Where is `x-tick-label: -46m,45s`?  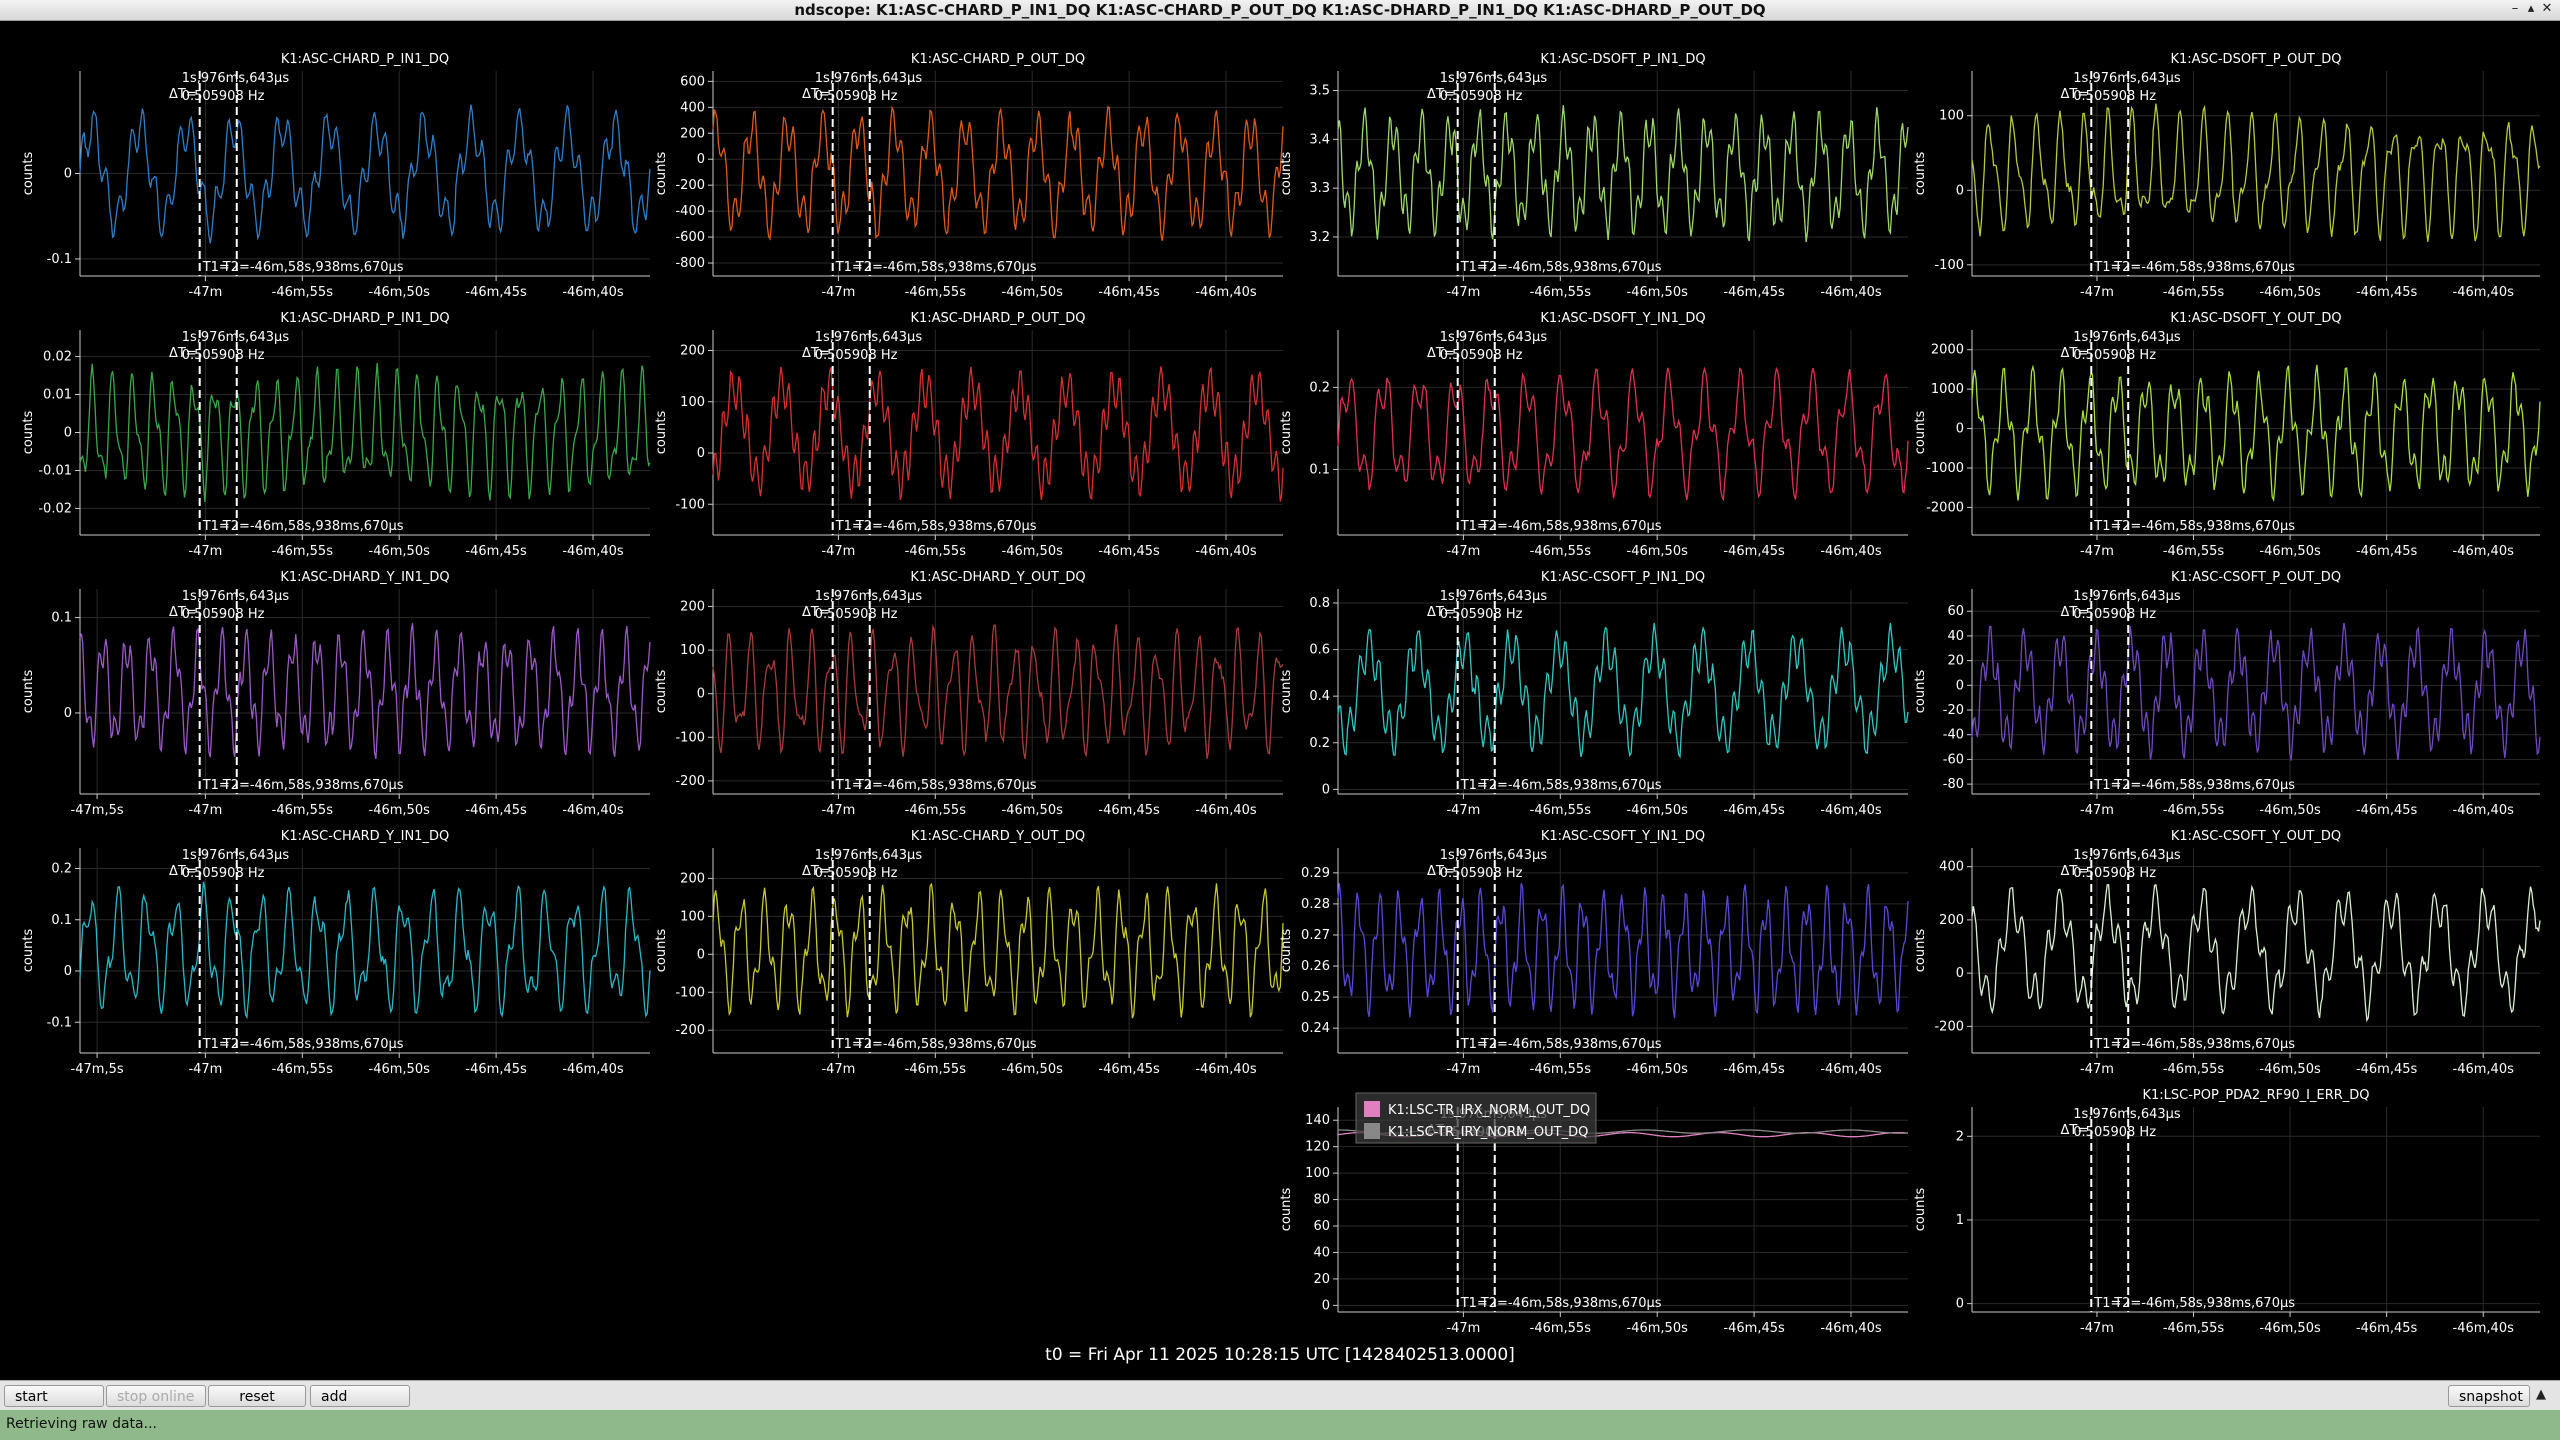
x-tick-label: -46m,45s is located at coordinates (2387, 810).